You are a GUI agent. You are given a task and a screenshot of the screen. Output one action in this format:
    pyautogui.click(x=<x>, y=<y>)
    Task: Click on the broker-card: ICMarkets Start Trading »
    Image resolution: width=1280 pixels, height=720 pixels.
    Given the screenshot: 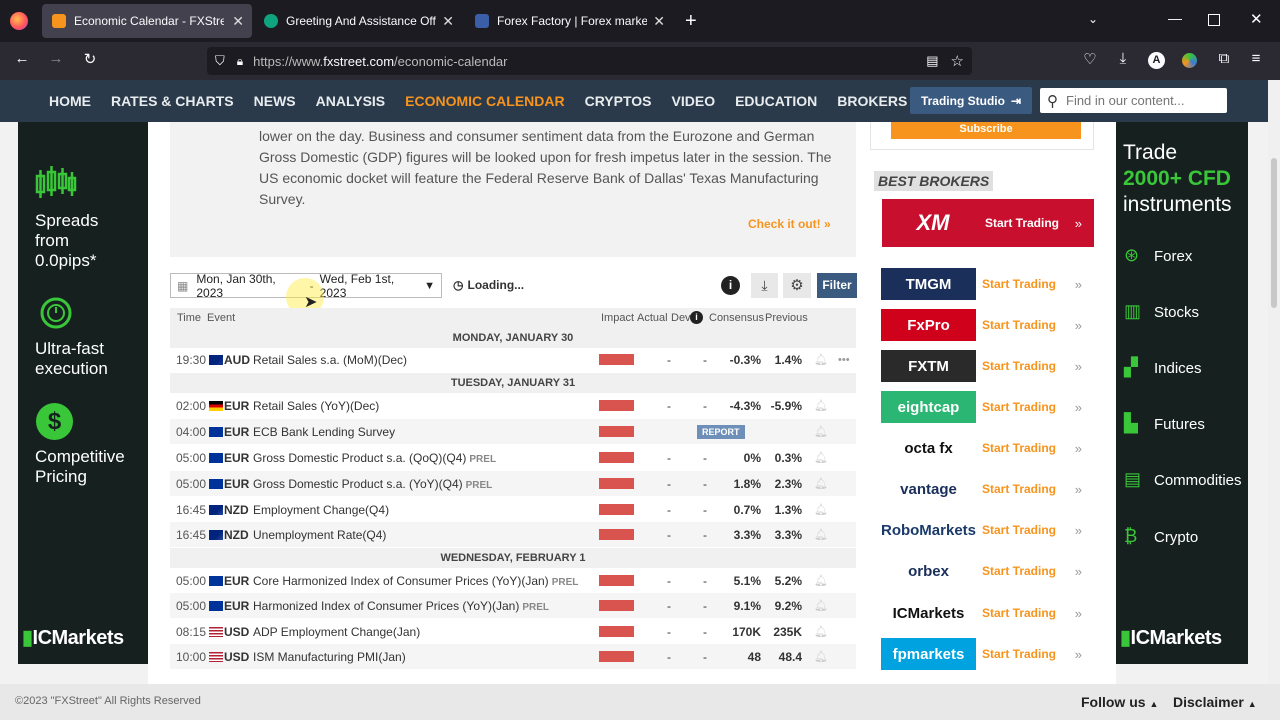 What is the action you would take?
    pyautogui.click(x=987, y=613)
    